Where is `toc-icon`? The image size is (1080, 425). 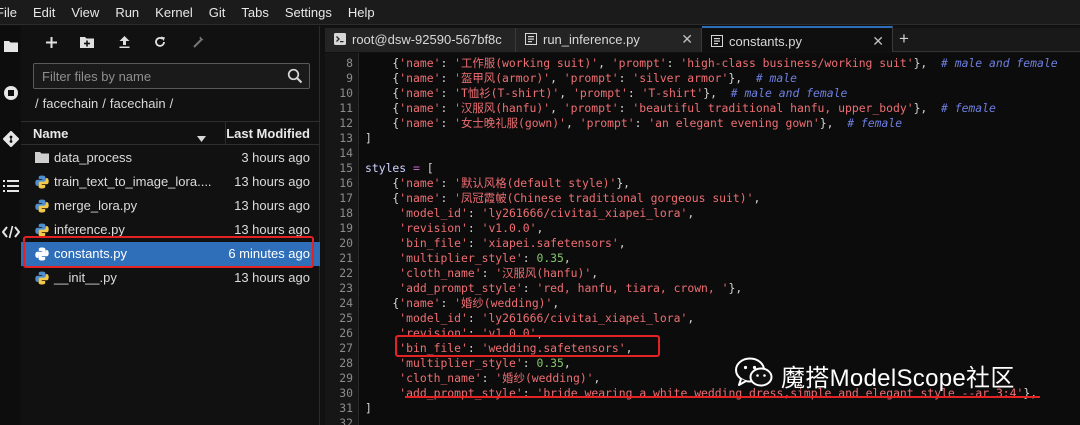 toc-icon is located at coordinates (10, 186).